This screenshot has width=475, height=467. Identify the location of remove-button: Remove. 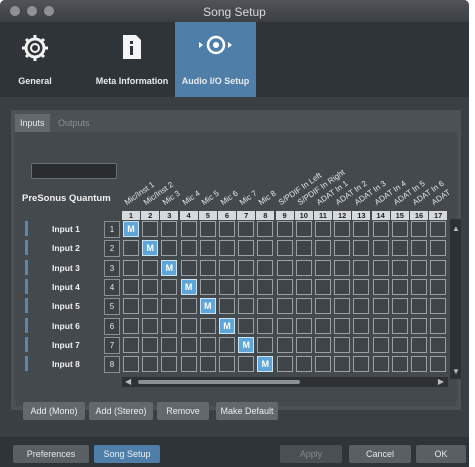
(183, 411).